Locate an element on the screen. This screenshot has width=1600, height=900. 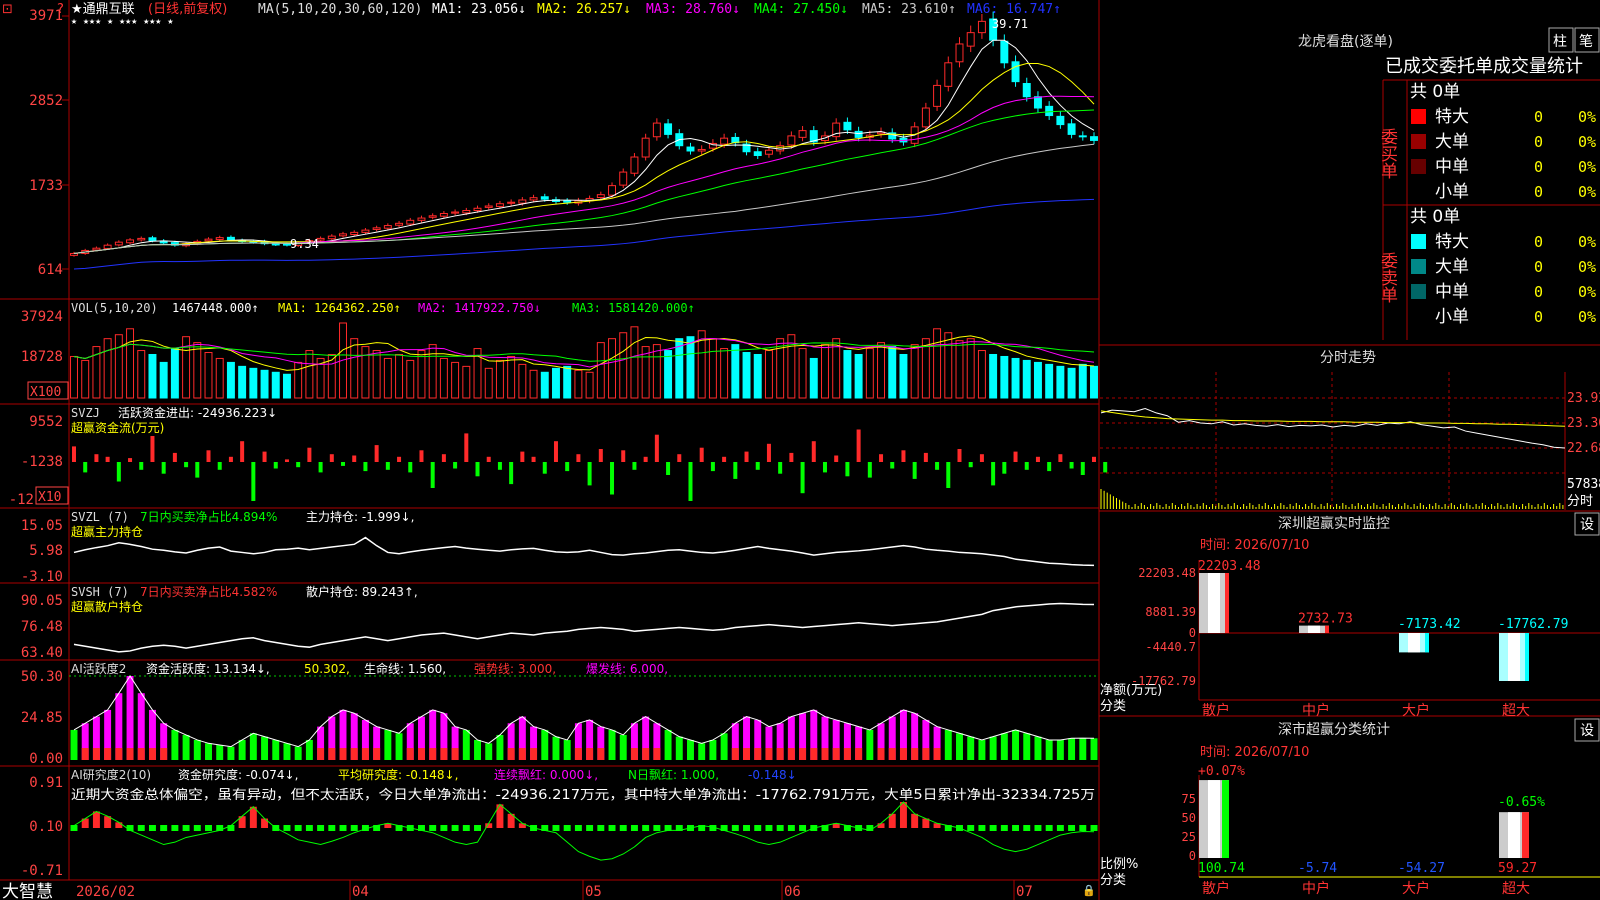
zhu-button: 柱 is located at coordinates (1560, 42).